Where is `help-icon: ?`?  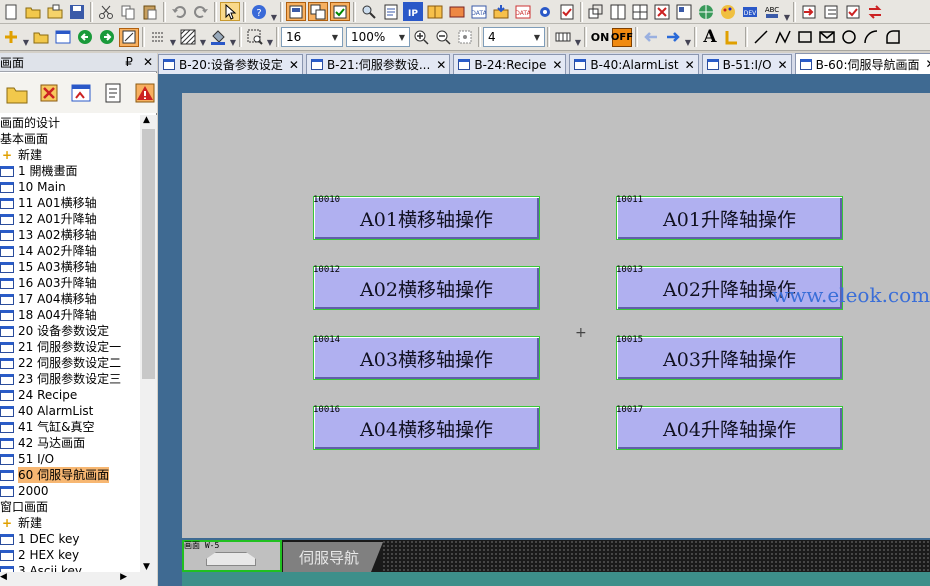 help-icon: ? is located at coordinates (259, 11).